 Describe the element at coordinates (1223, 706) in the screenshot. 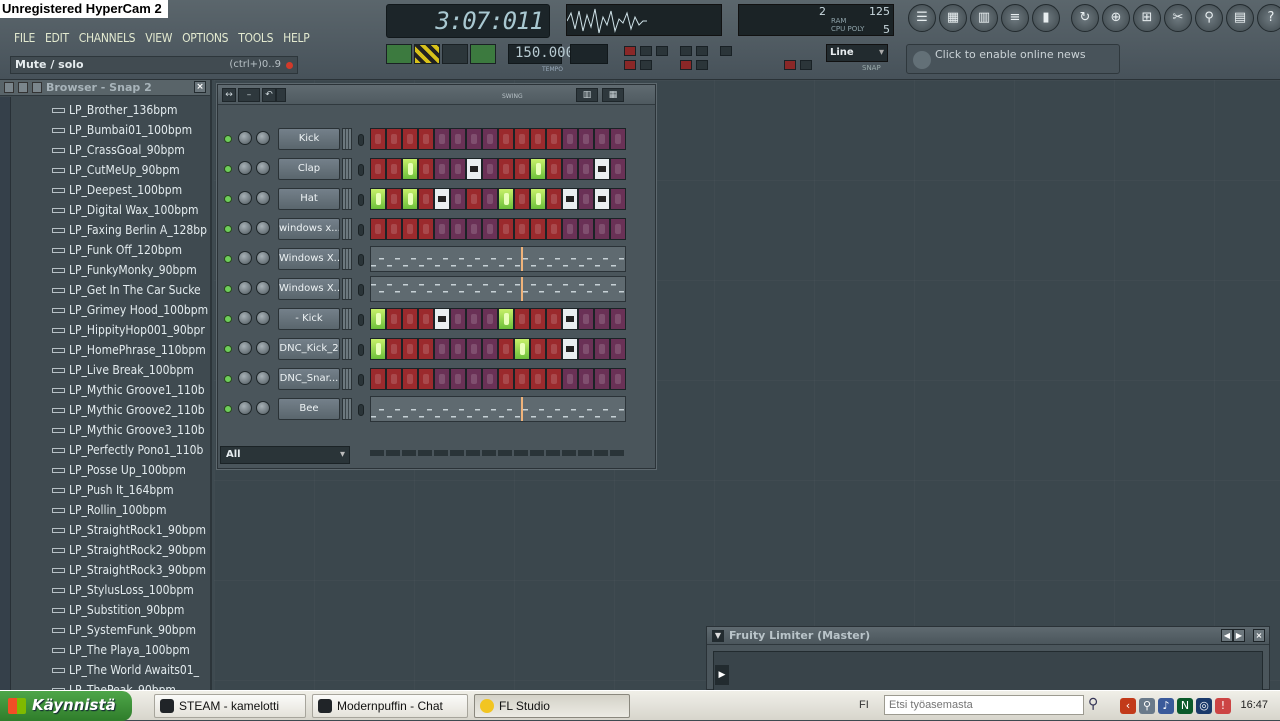

I see `tray-security-icon: !` at that location.